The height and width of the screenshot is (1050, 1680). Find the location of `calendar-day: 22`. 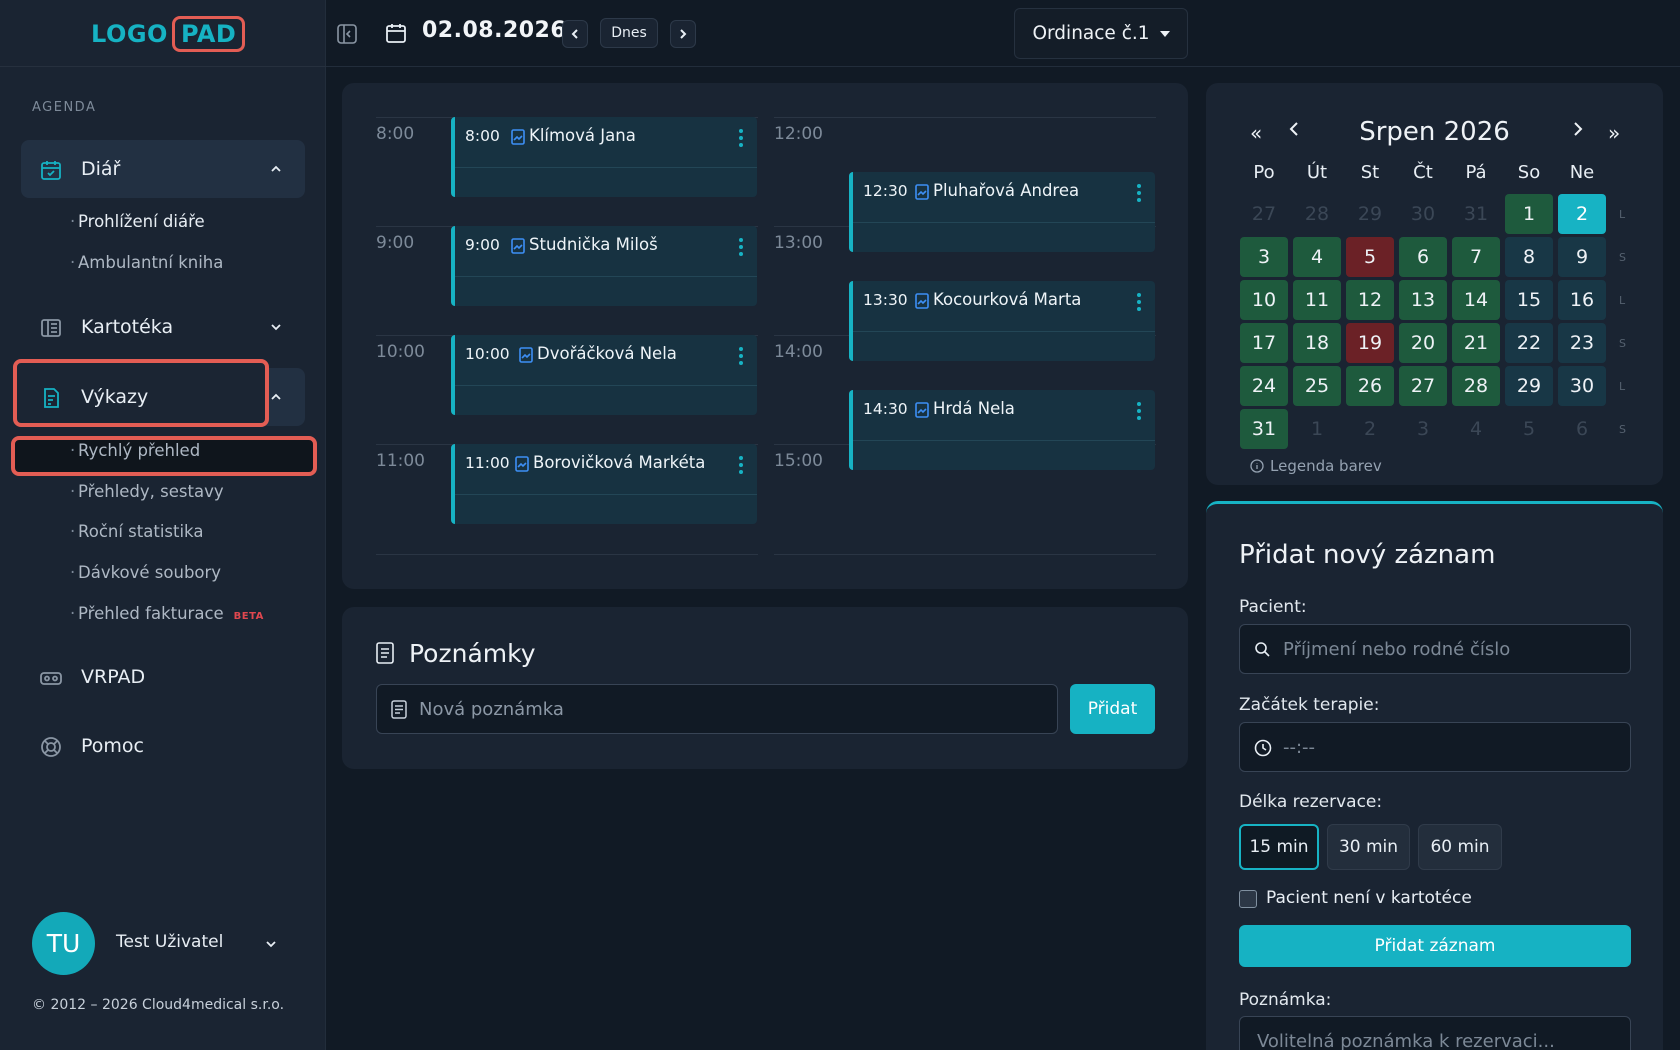

calendar-day: 22 is located at coordinates (1529, 343).